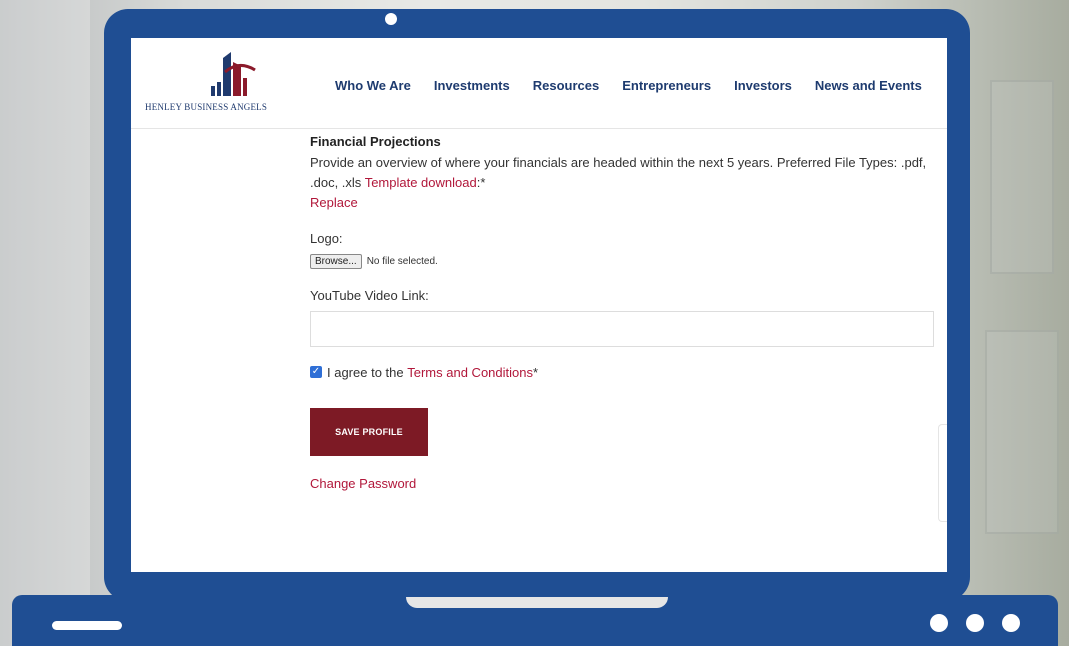 The height and width of the screenshot is (646, 1069). What do you see at coordinates (365, 372) in the screenshot?
I see `agree-text: I agree to the` at bounding box center [365, 372].